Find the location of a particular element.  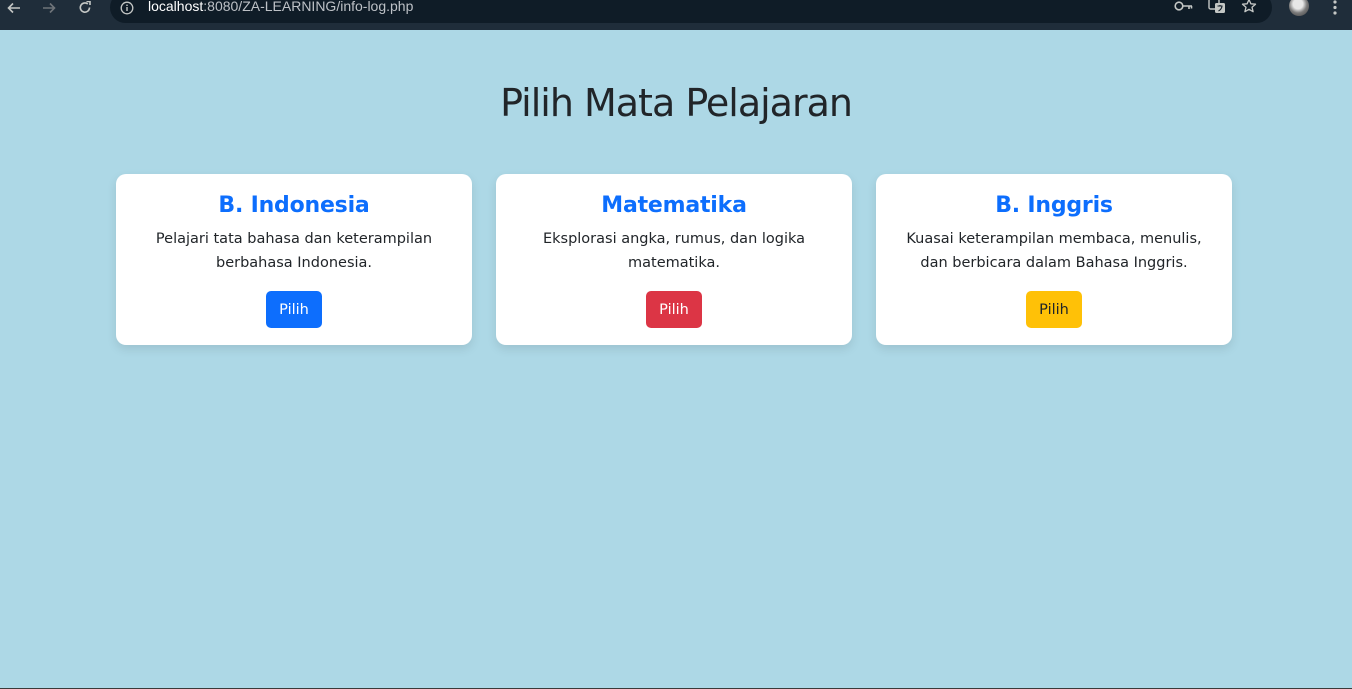

page-title: Pilih Mata Pelajaran is located at coordinates (676, 103).